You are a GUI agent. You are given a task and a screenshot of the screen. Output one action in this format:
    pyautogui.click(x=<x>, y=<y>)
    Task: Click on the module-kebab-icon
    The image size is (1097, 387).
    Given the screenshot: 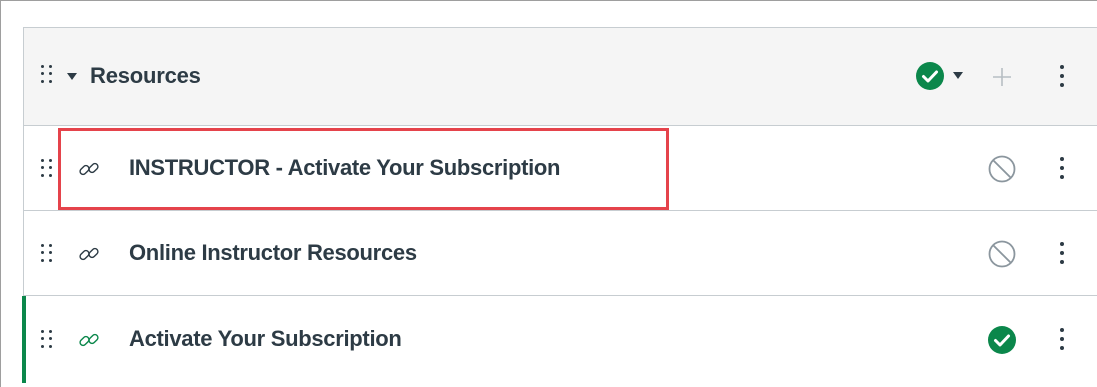 What is the action you would take?
    pyautogui.click(x=1062, y=76)
    